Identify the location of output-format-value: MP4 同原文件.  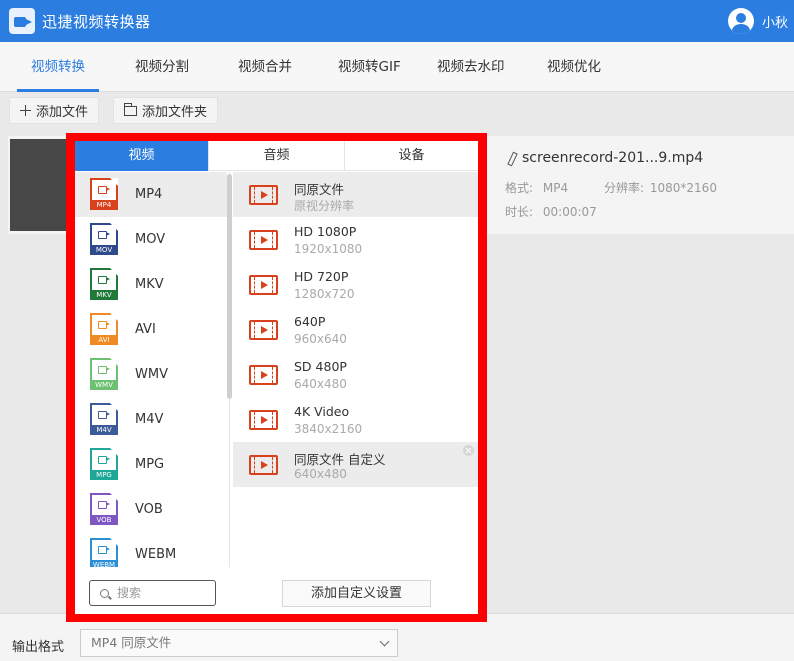
(131, 642).